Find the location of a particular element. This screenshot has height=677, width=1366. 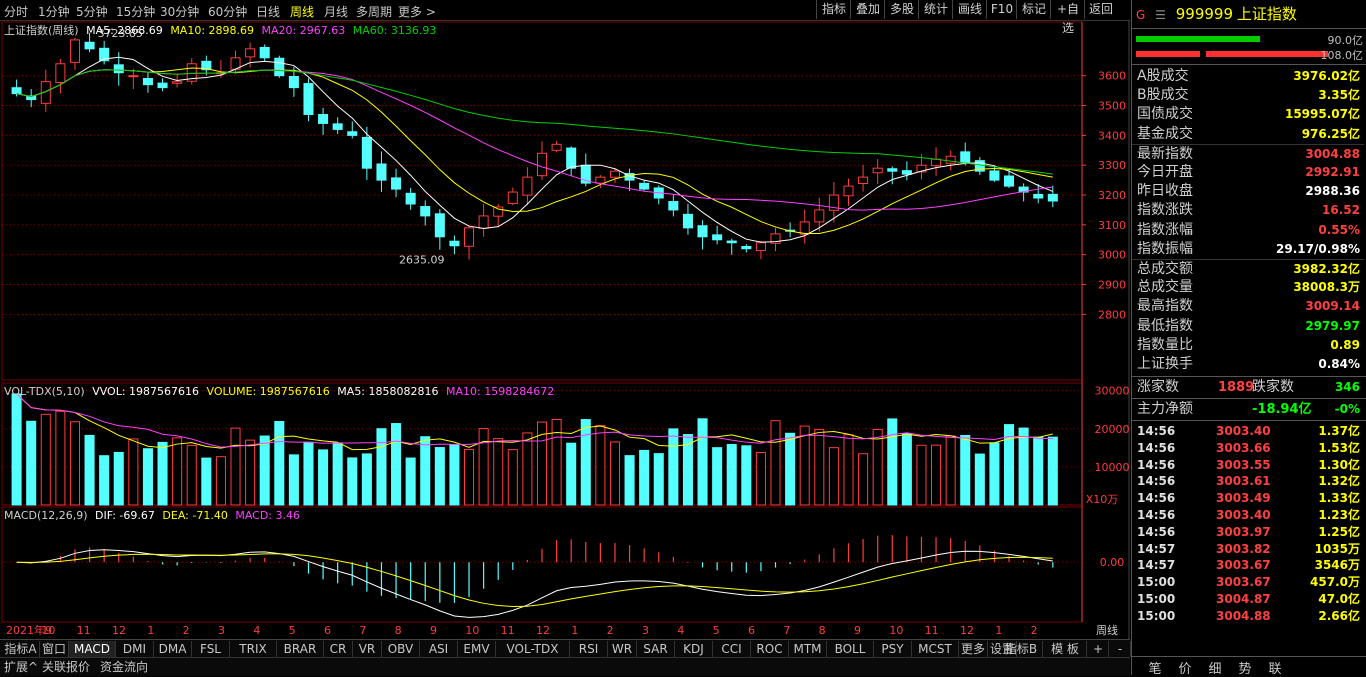

indicator-tab-11: ASI is located at coordinates (439, 649).